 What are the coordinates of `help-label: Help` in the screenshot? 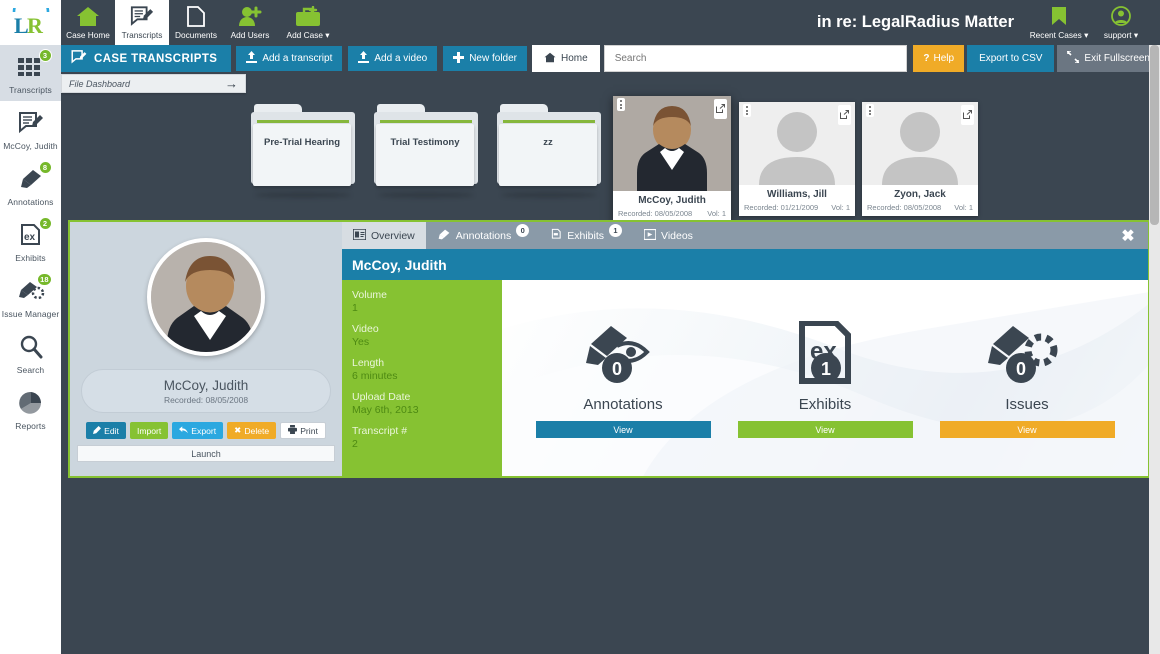 It's located at (944, 58).